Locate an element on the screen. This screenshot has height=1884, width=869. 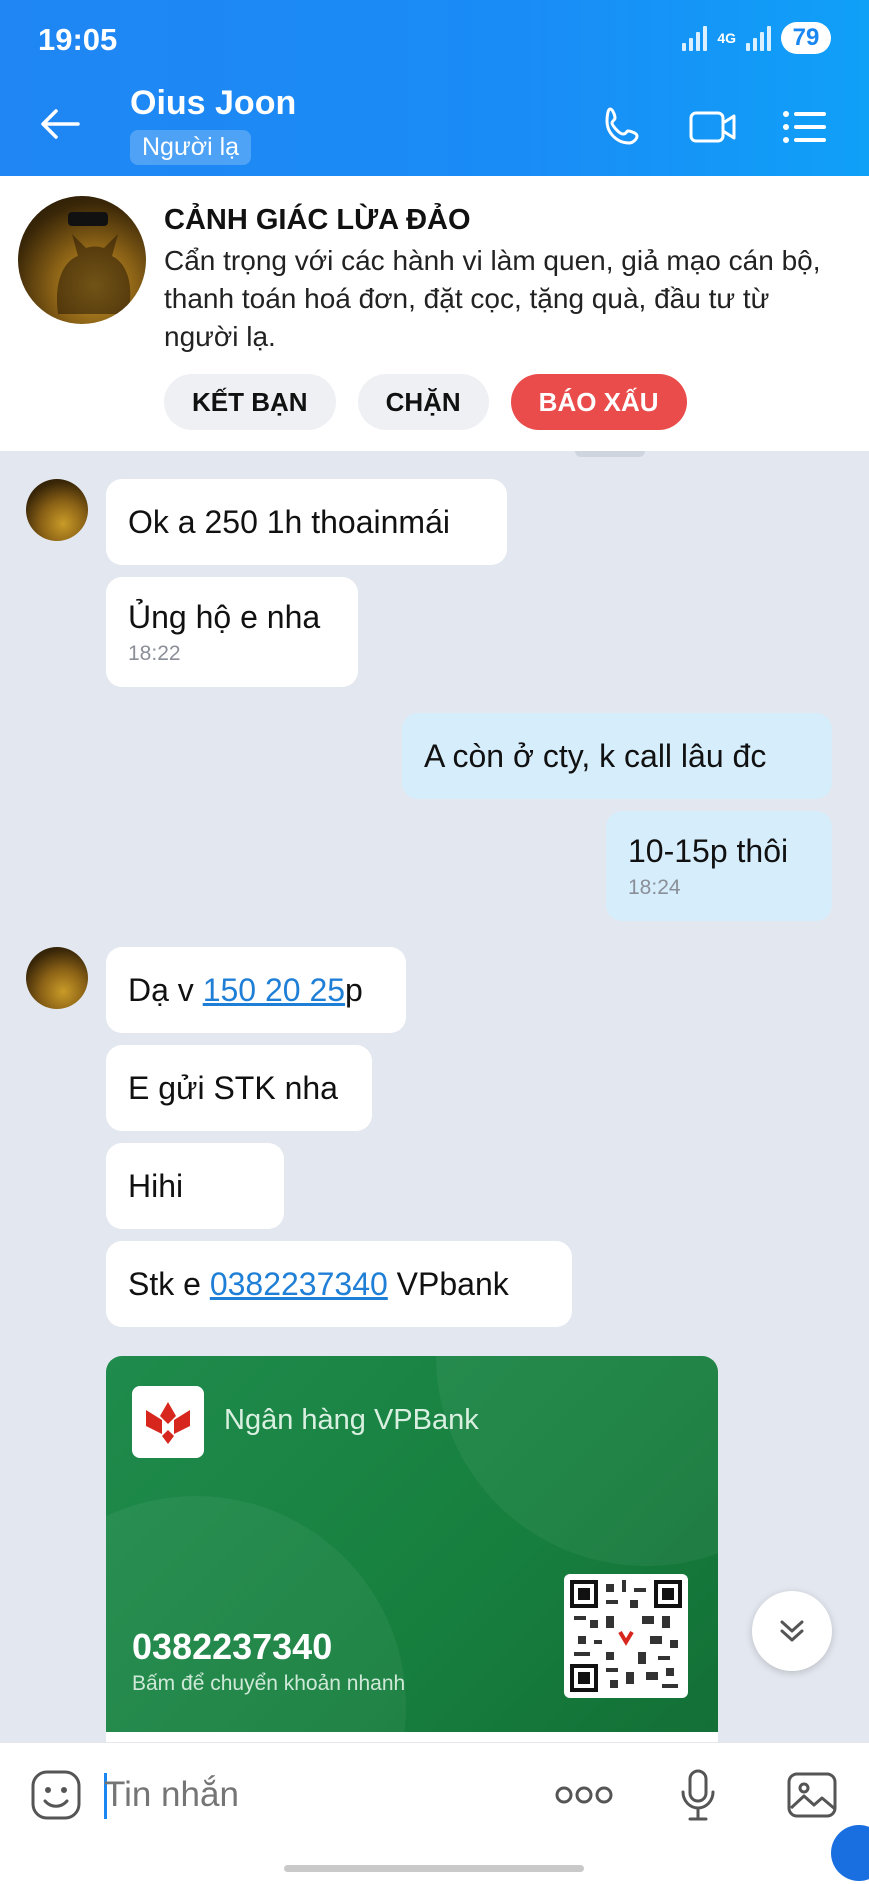
microphone-icon is located at coordinates (698, 1795).